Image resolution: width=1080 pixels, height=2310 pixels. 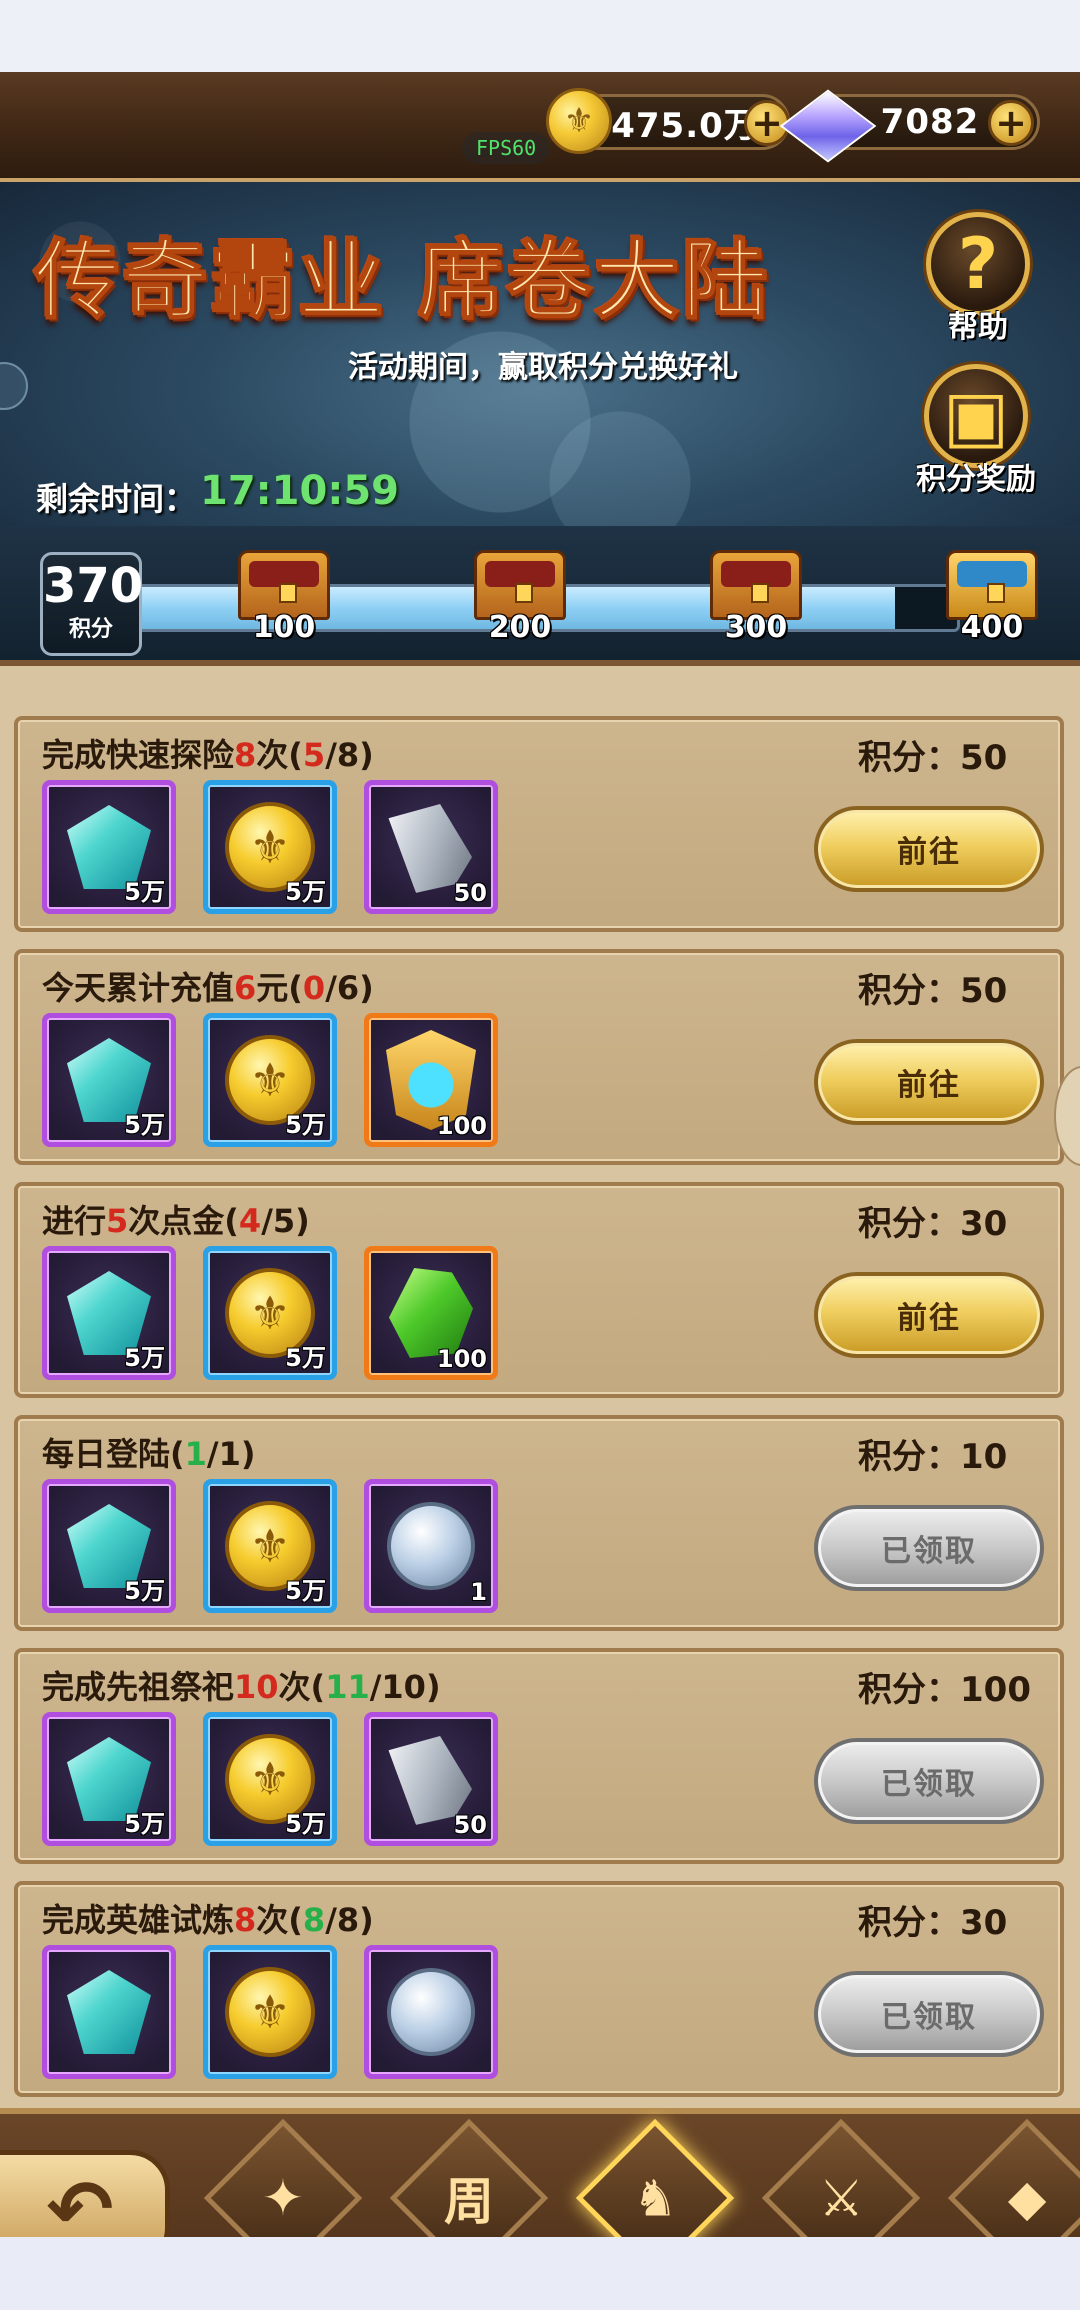 I want to click on points-reward-button: ▣ 积分奖励, so click(x=976, y=431).